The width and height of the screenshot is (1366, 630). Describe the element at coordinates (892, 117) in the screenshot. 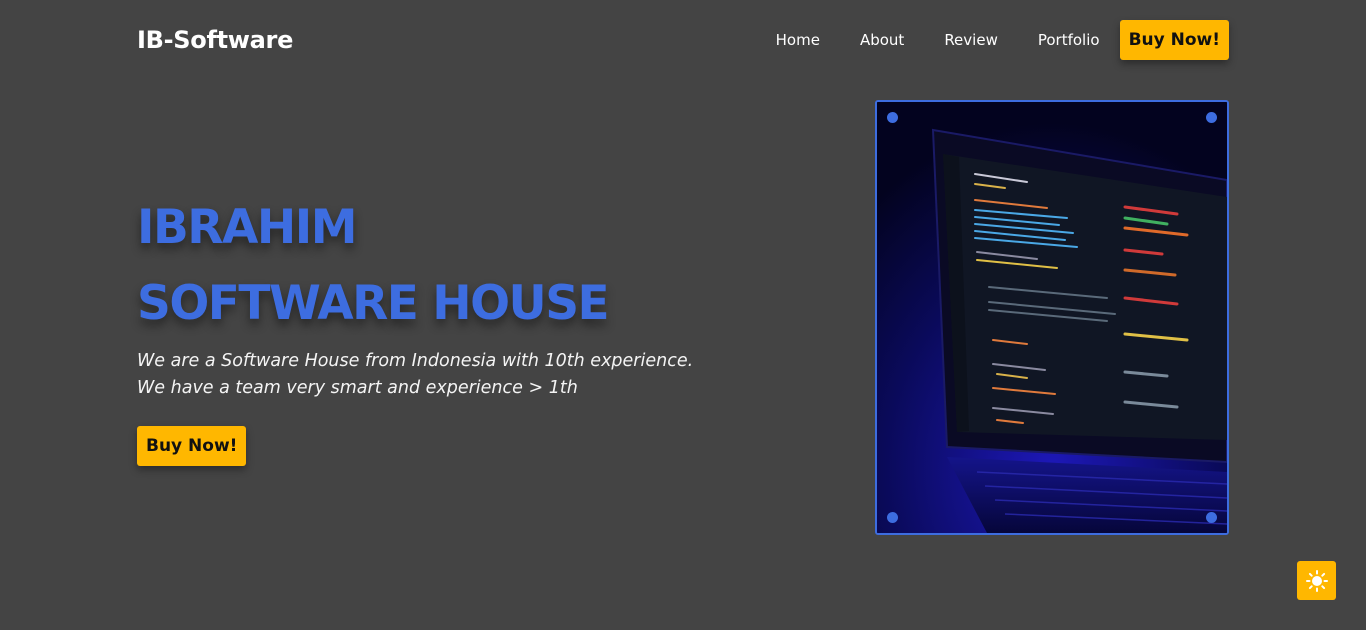

I see `corner-dot-top-left` at that location.